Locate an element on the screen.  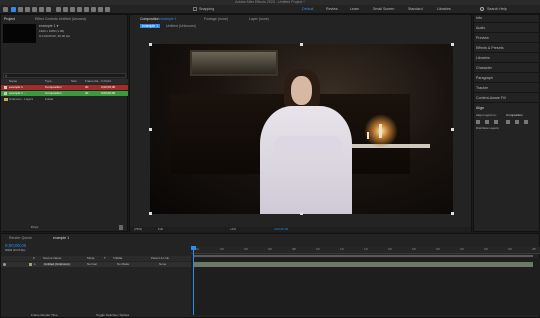
work-area-bar is located at coordinates (363, 256).